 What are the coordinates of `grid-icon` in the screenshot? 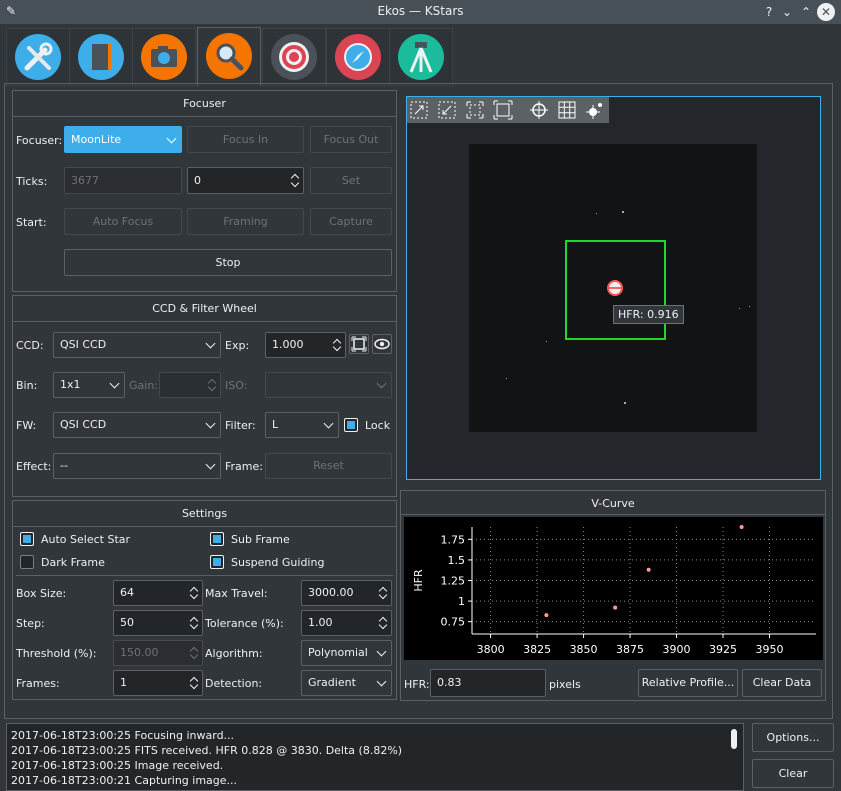 It's located at (567, 110).